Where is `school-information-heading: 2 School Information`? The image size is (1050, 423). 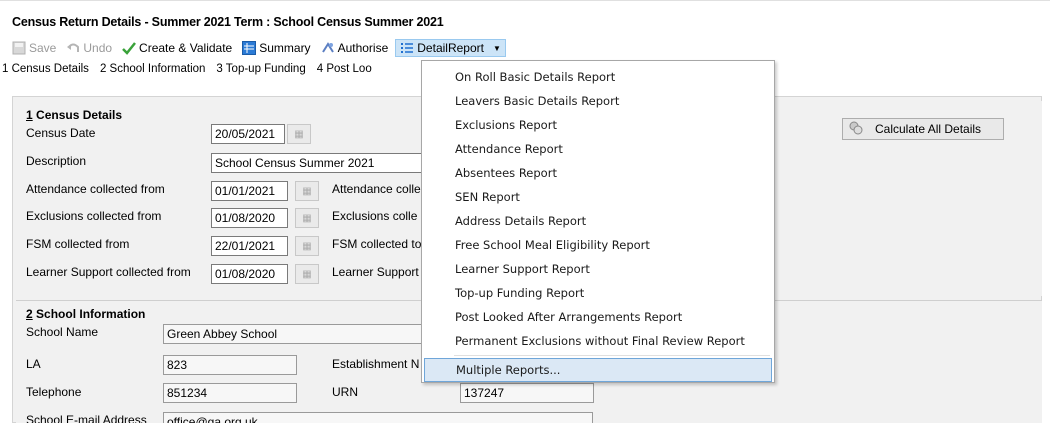 school-information-heading: 2 School Information is located at coordinates (86, 314).